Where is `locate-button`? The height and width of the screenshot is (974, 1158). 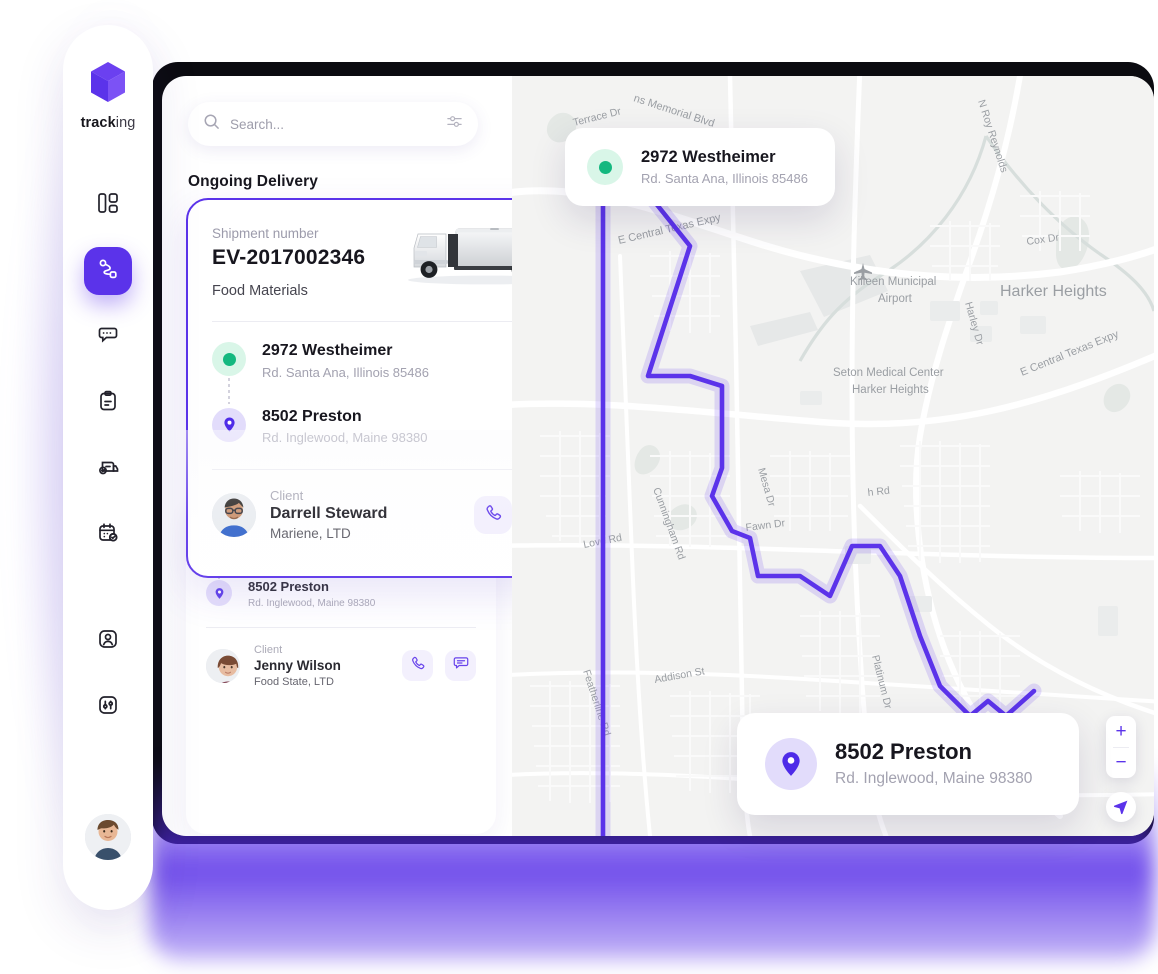
locate-button is located at coordinates (1121, 807).